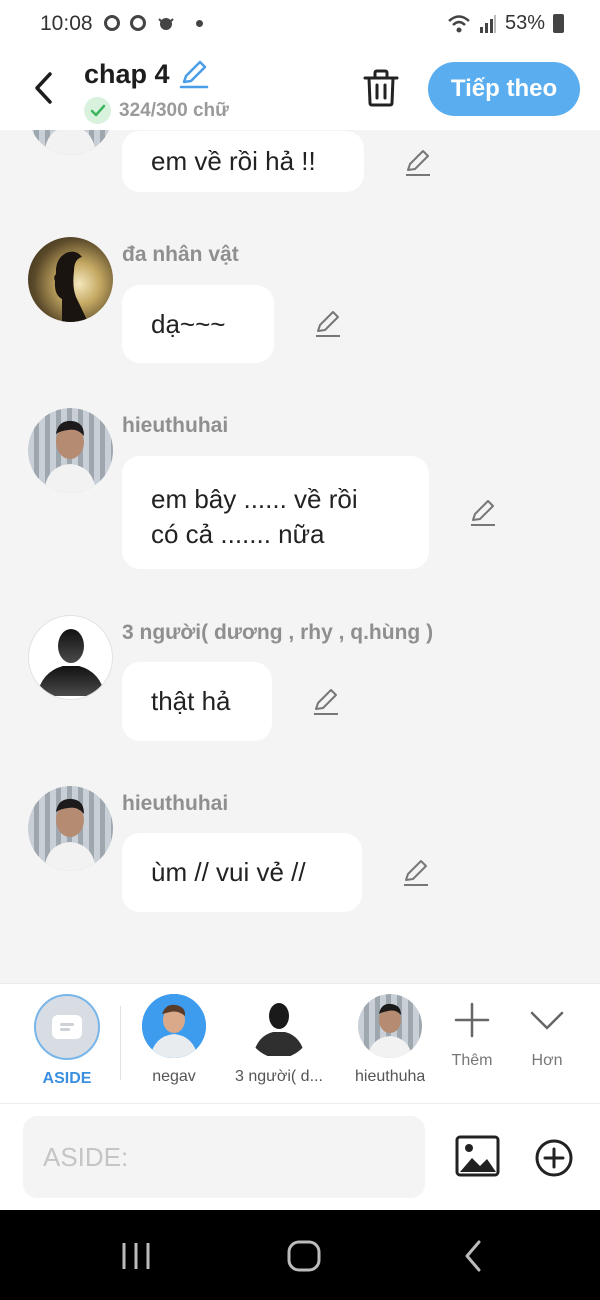 This screenshot has height=1300, width=600. Describe the element at coordinates (224, 1157) in the screenshot. I see `aside-input` at that location.